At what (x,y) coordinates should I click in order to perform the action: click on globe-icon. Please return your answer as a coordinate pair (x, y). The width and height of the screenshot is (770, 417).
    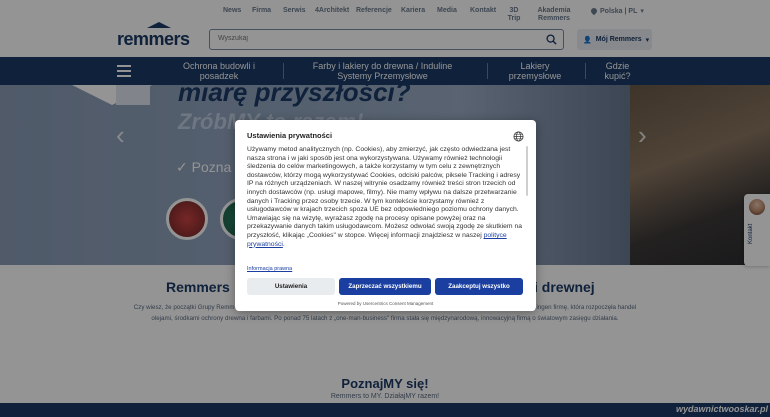
    Looking at the image, I should click on (518, 136).